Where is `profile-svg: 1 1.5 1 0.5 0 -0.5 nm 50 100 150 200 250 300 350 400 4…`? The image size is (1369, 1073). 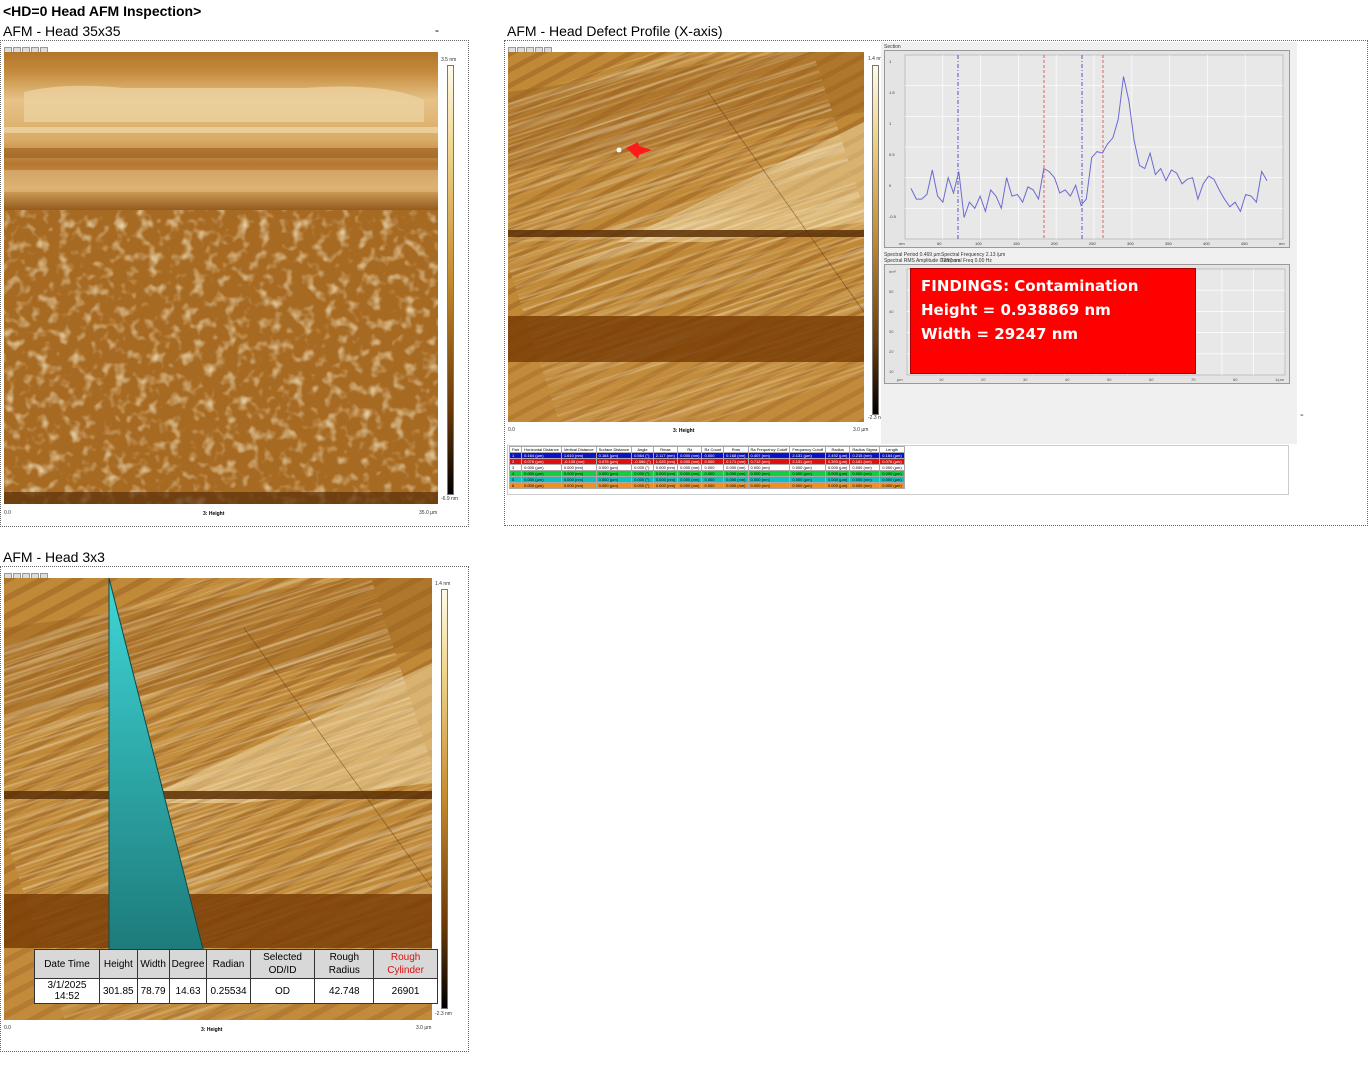
profile-svg: 1 1.5 1 0.5 0 -0.5 nm 50 100 150 200 250 300 350 400 4… is located at coordinates (1087, 150).